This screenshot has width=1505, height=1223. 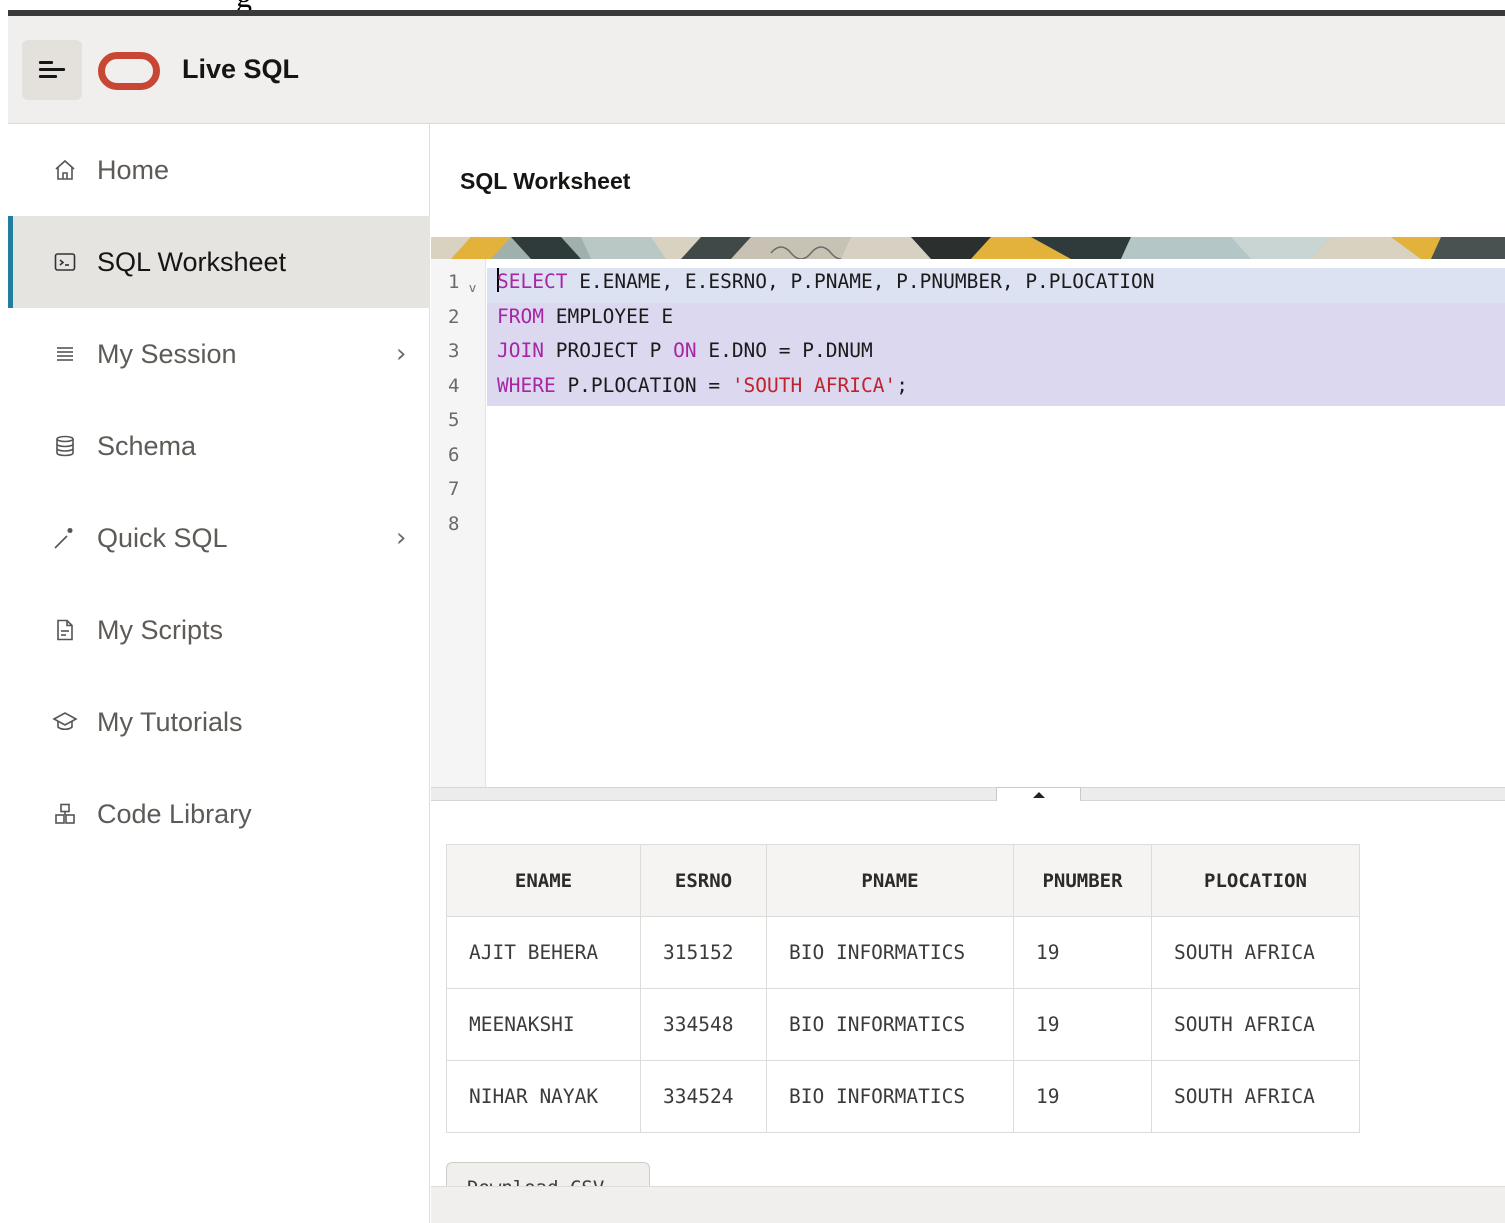 What do you see at coordinates (454, 385) in the screenshot?
I see `line-number: 4` at bounding box center [454, 385].